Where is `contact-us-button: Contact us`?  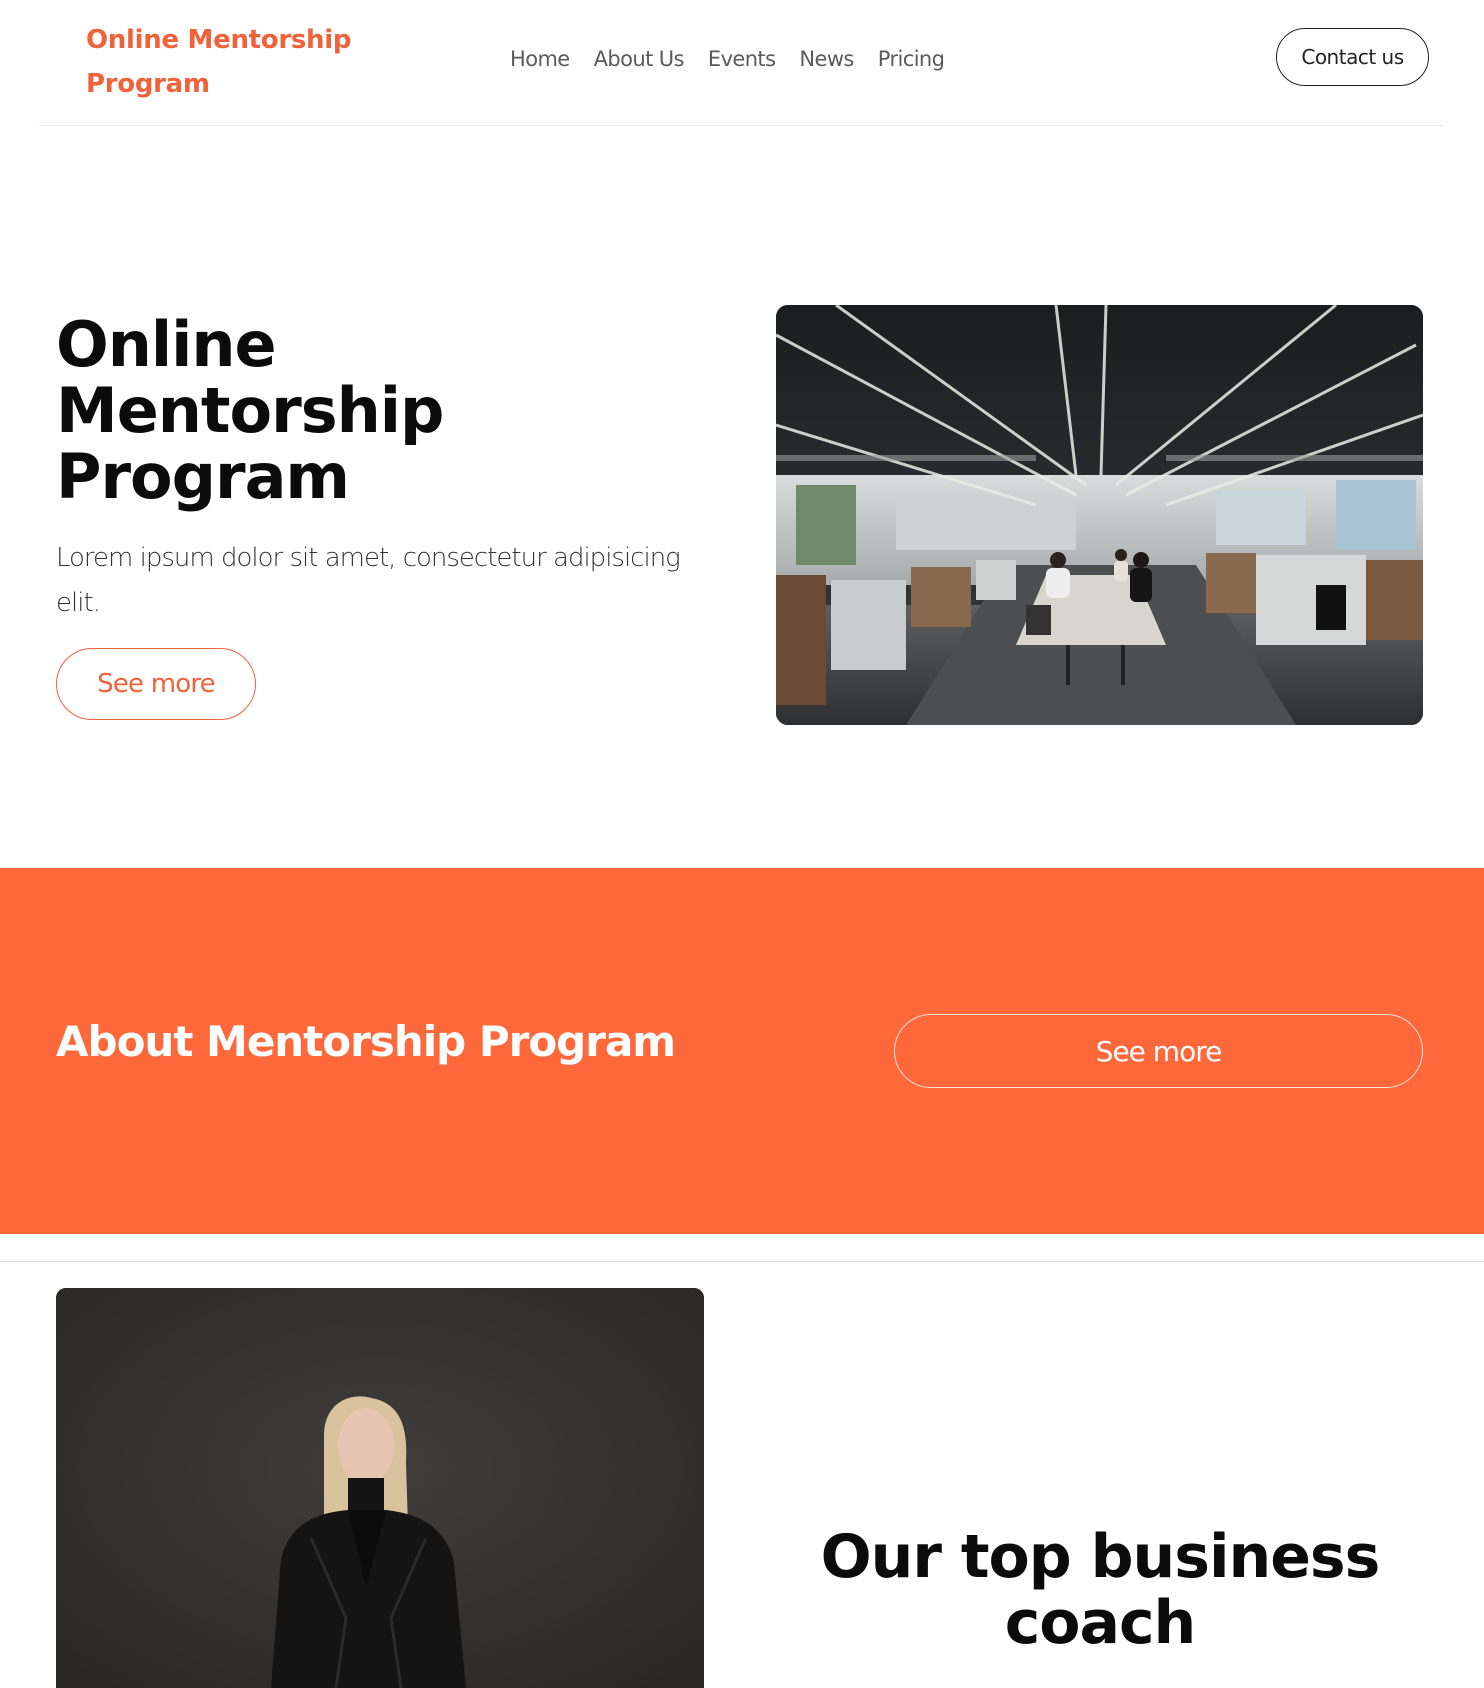
contact-us-button: Contact us is located at coordinates (1352, 57).